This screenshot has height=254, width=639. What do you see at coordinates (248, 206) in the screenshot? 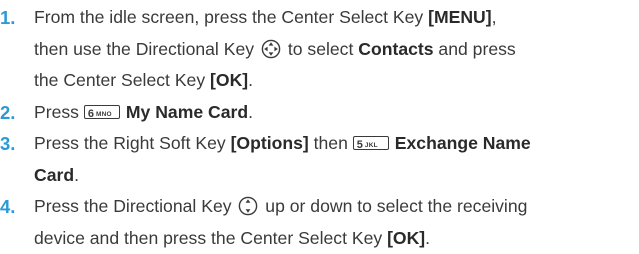
I see `directional-key-updown-icon` at bounding box center [248, 206].